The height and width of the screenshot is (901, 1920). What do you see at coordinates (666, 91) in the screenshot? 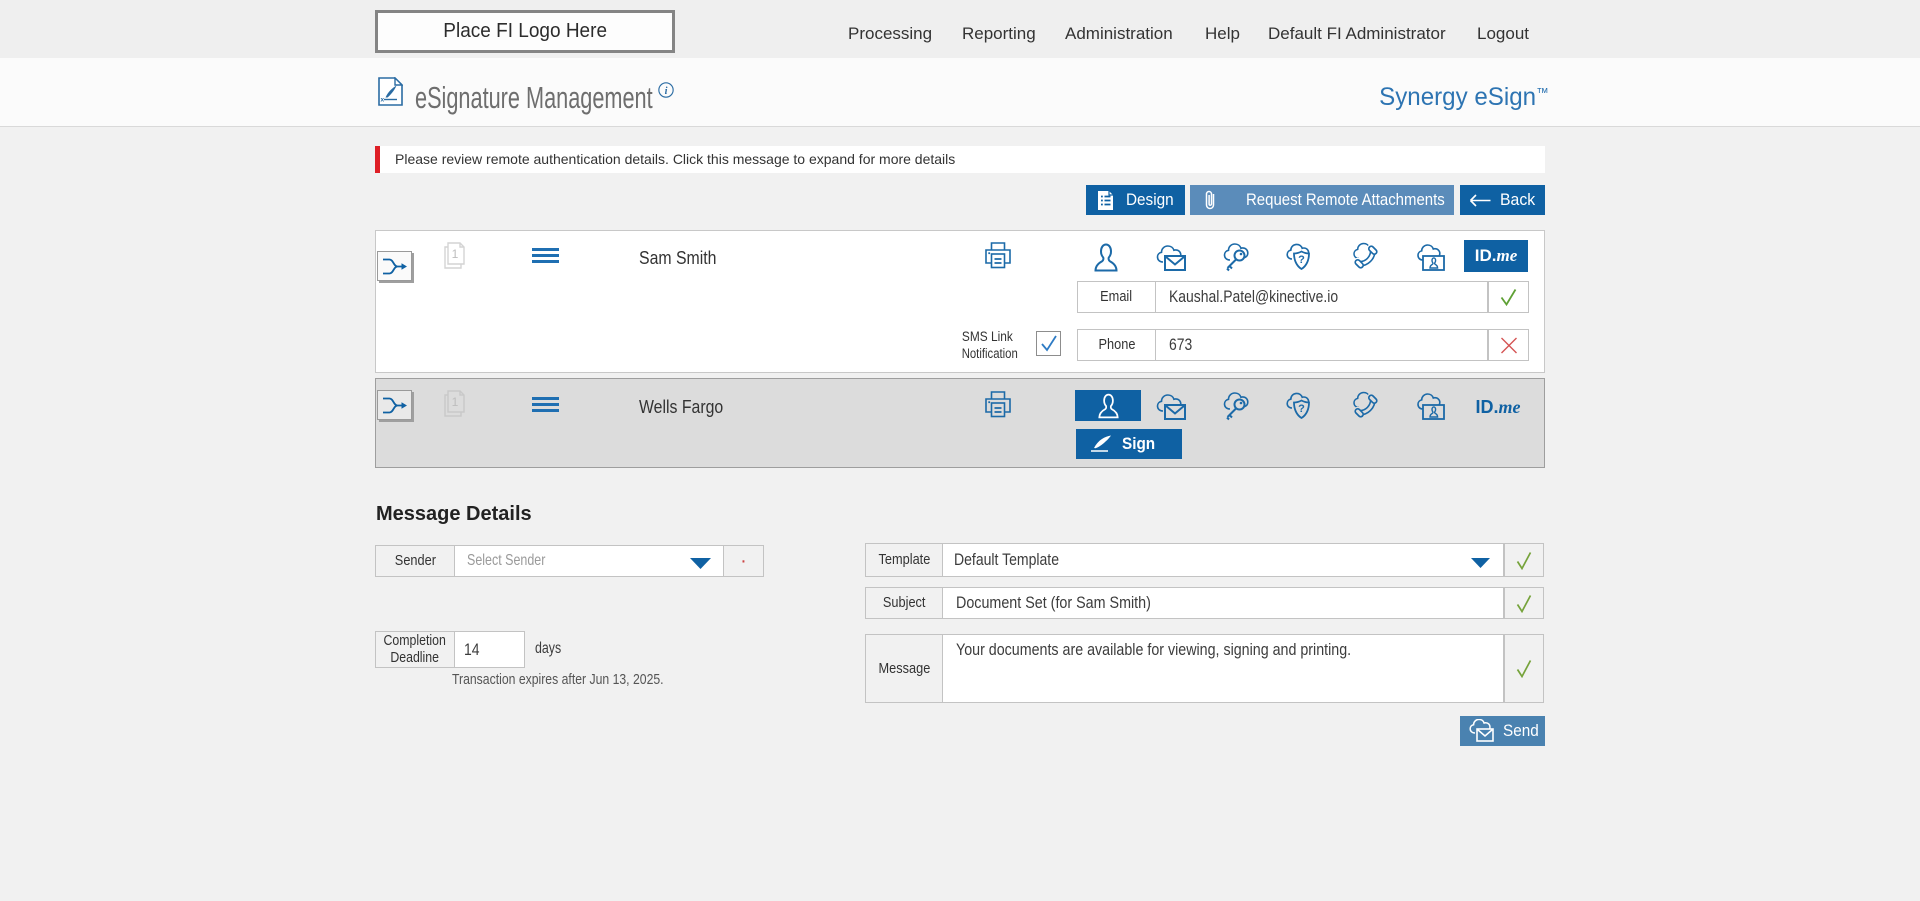
I see `svg-text: i` at bounding box center [666, 91].